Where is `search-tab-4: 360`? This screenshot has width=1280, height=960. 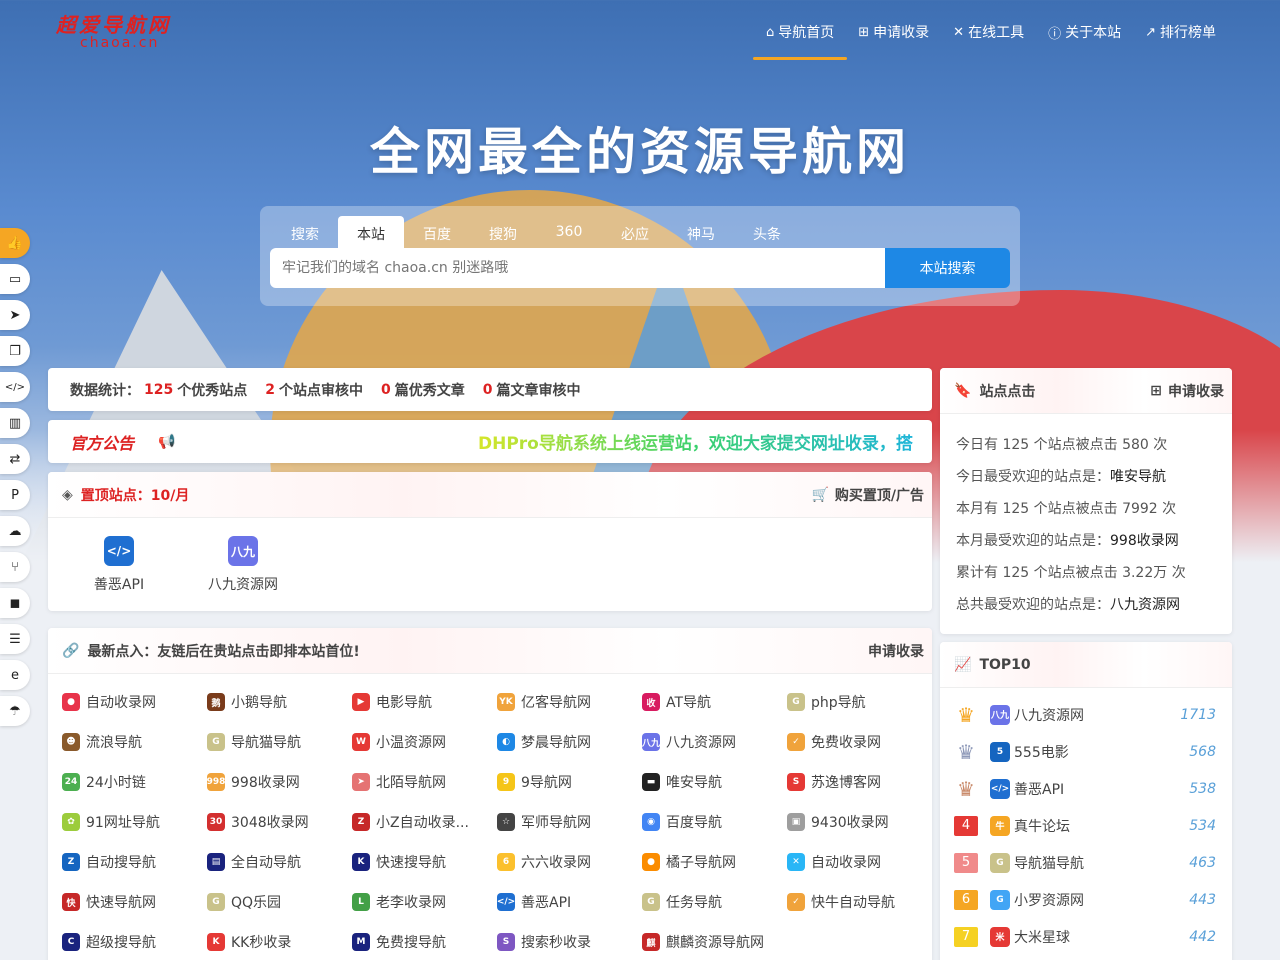
search-tab-4: 360 is located at coordinates (569, 232).